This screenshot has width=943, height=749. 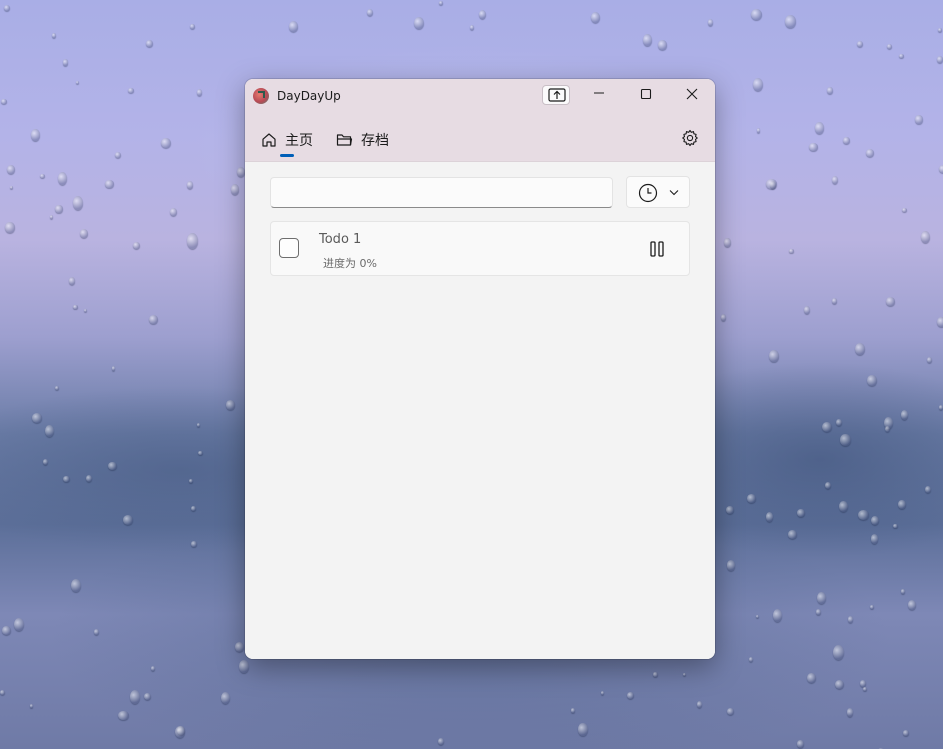 I want to click on tab-home: 主页, so click(x=287, y=140).